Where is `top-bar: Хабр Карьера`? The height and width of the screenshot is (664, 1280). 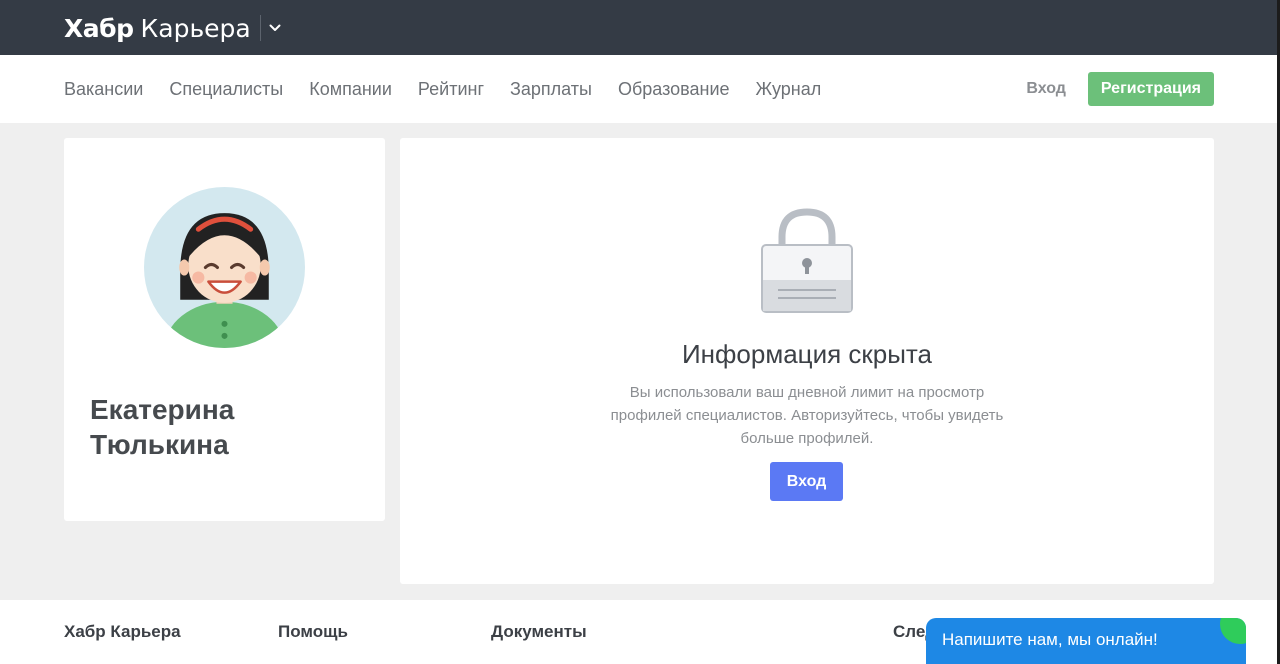
top-bar: Хабр Карьера is located at coordinates (640, 27).